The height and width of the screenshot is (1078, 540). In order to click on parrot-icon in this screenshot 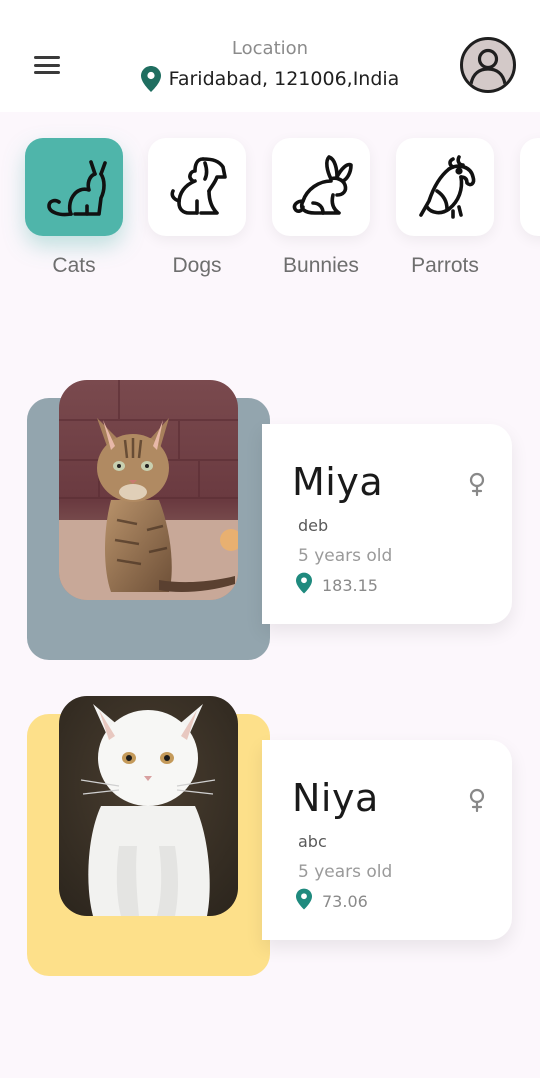, I will do `click(447, 187)`.